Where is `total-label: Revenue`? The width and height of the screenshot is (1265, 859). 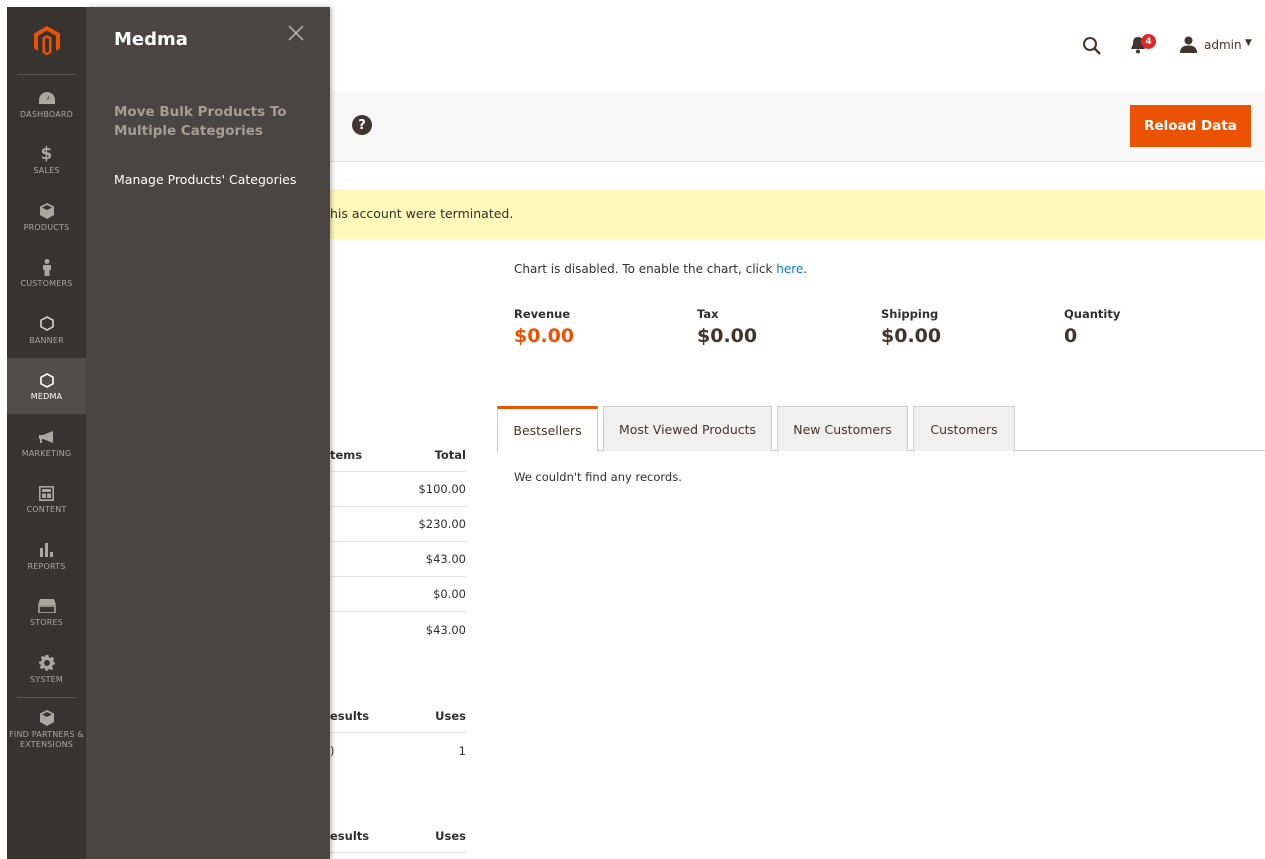
total-label: Revenue is located at coordinates (542, 314).